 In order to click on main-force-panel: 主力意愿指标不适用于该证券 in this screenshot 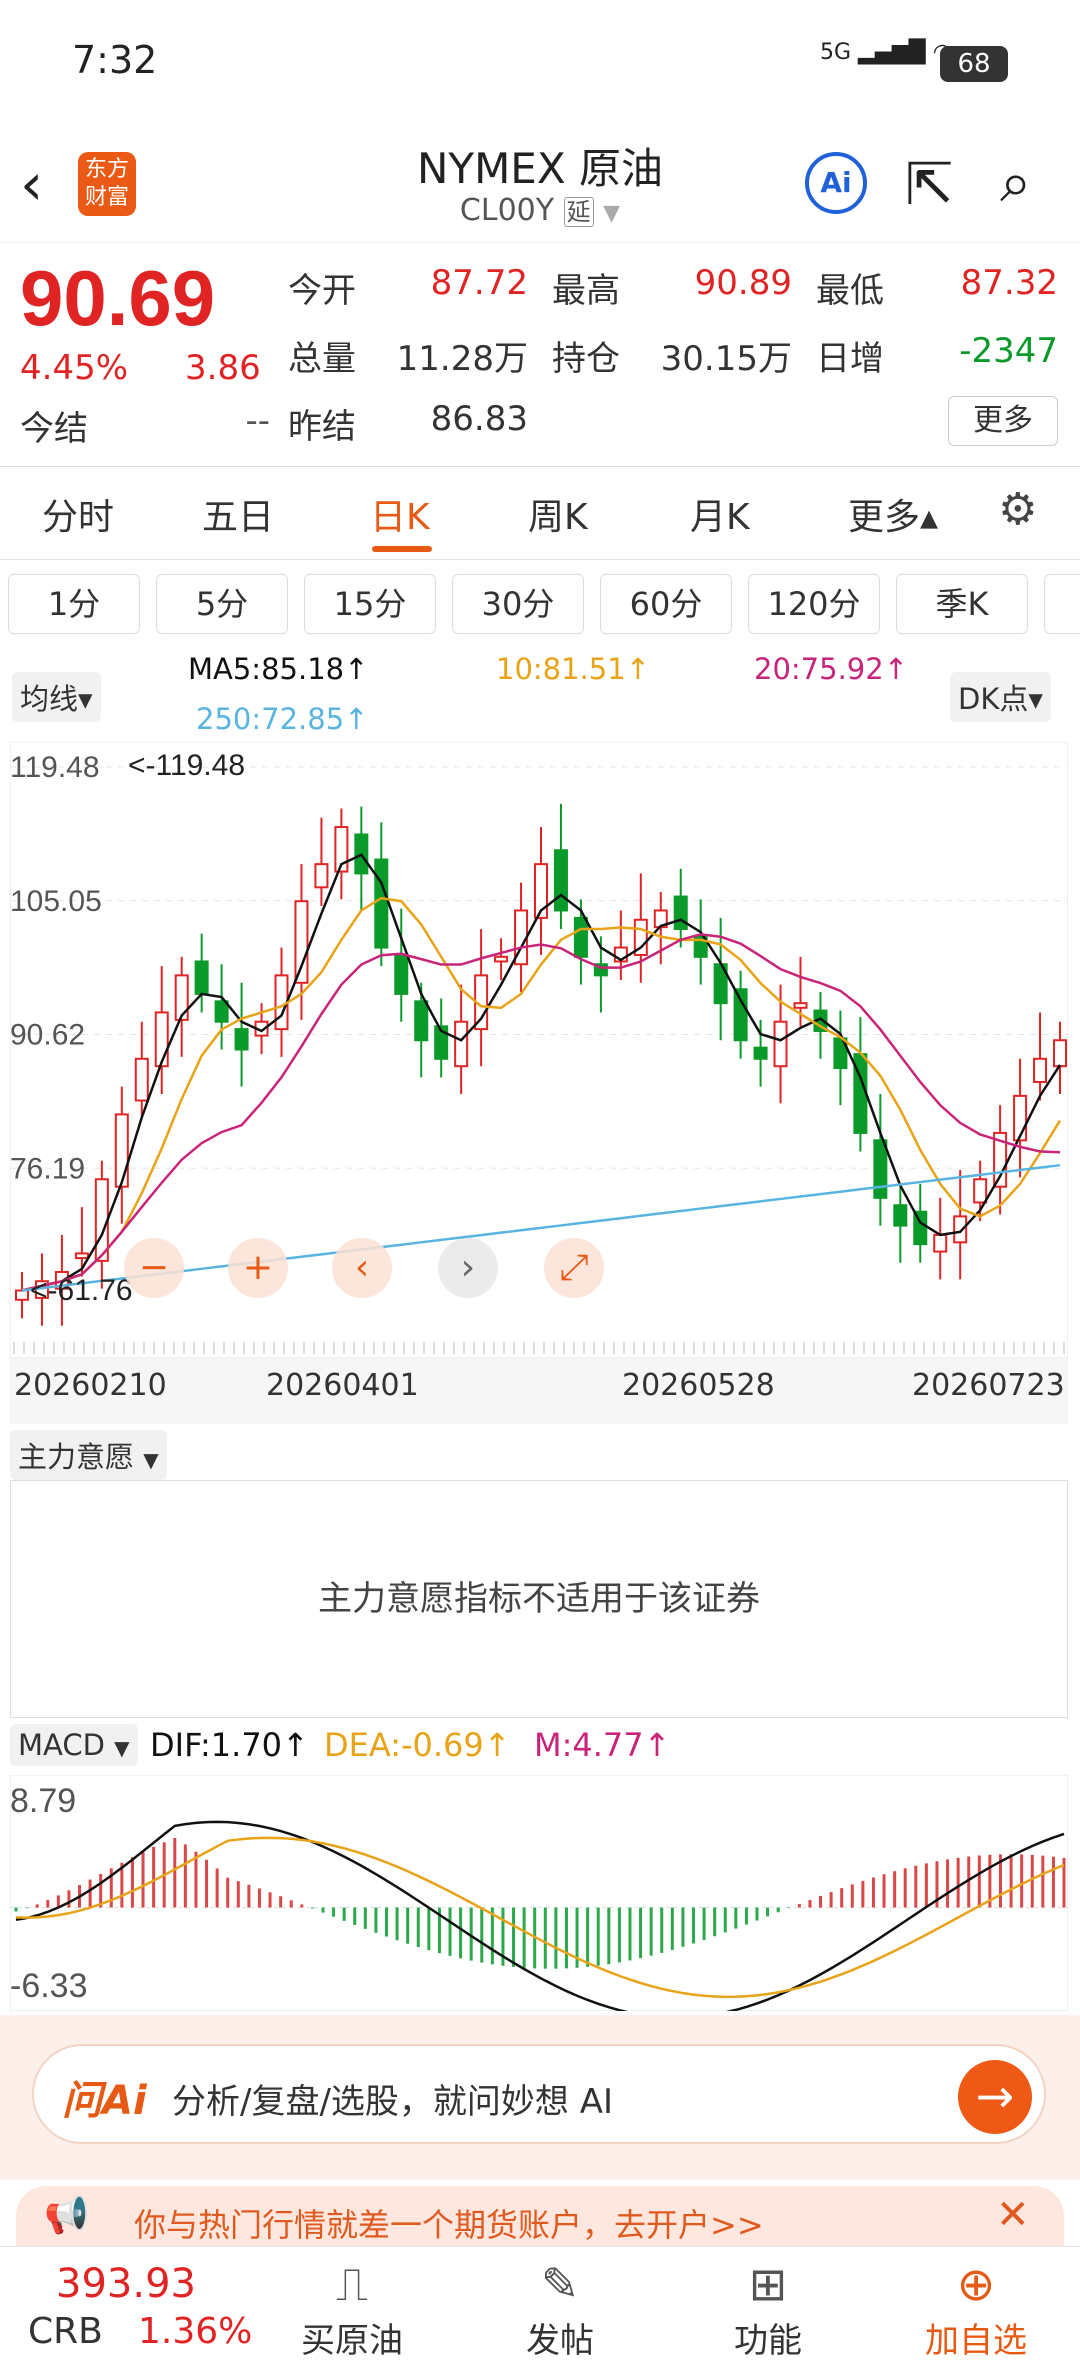, I will do `click(539, 1599)`.